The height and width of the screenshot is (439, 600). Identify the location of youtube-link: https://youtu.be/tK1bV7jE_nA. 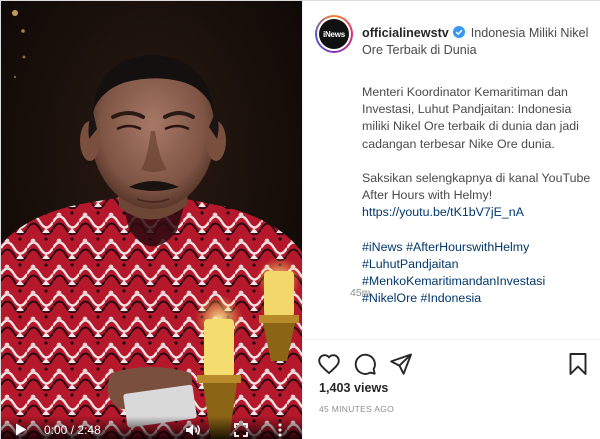
(478, 212).